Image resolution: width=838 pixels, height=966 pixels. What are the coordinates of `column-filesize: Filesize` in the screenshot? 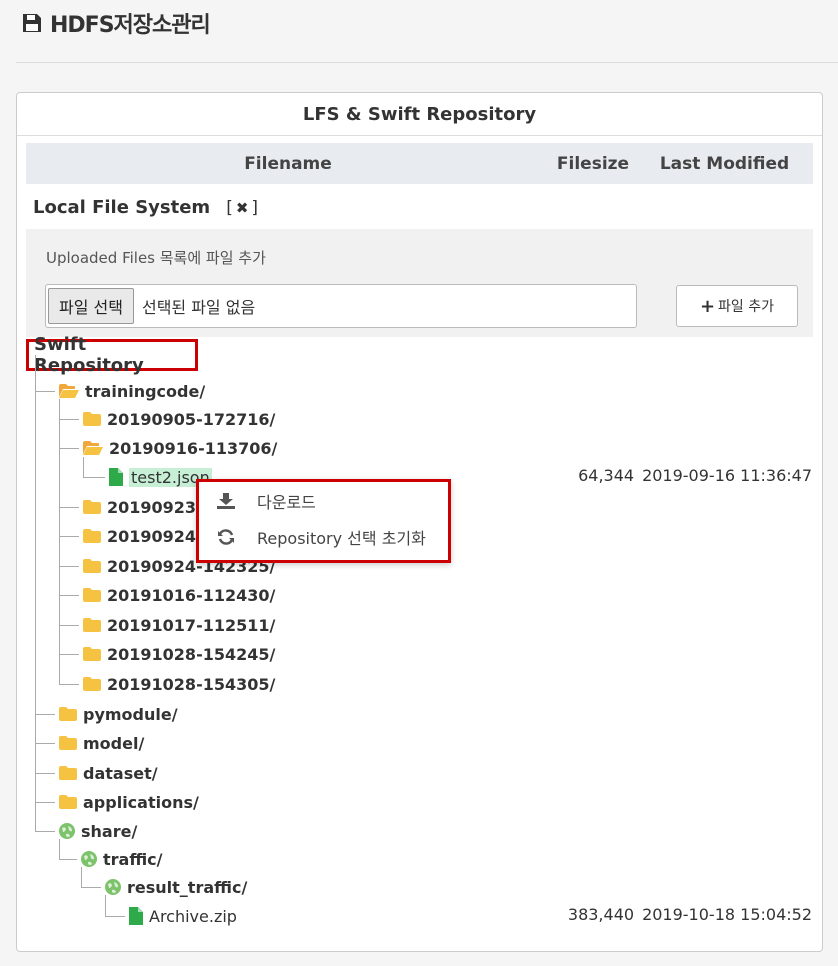 It's located at (593, 164).